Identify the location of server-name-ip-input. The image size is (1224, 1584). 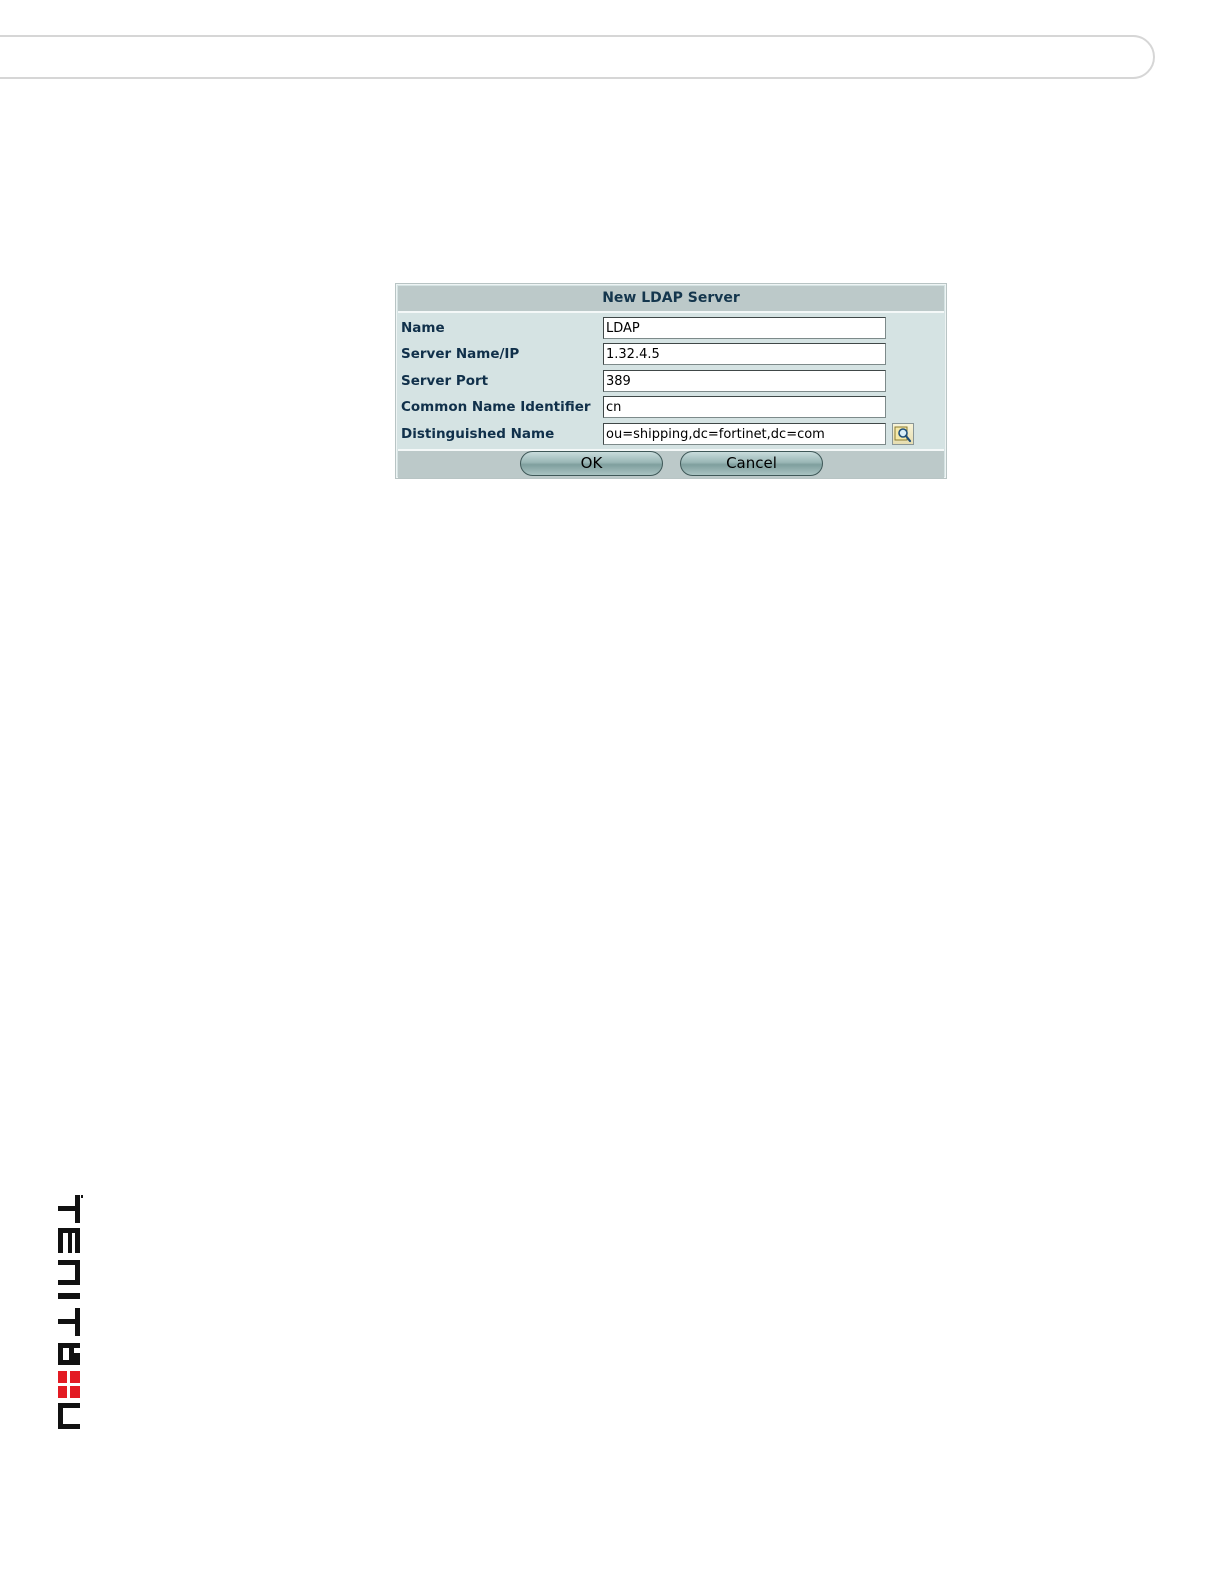
(744, 354).